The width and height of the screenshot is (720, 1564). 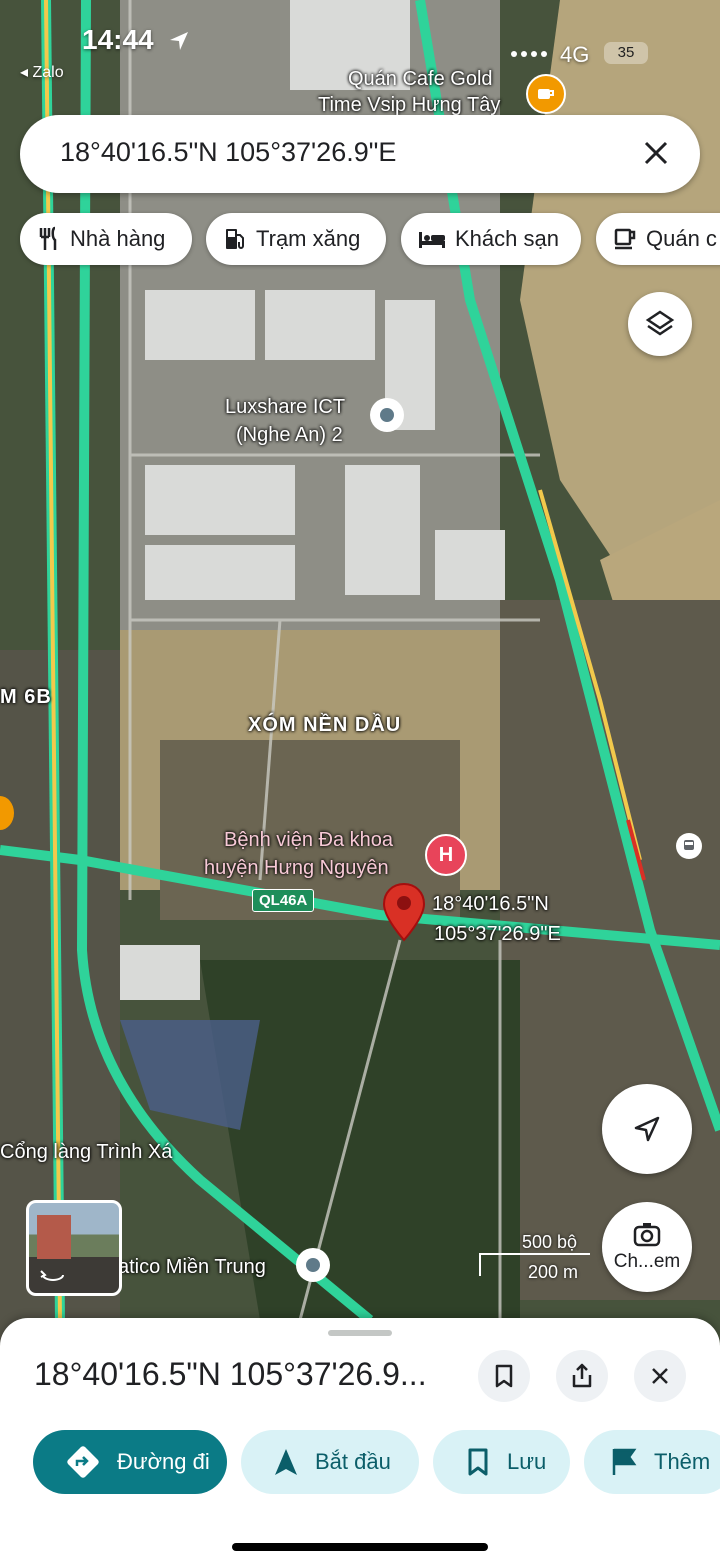 I want to click on share-button, so click(x=582, y=1376).